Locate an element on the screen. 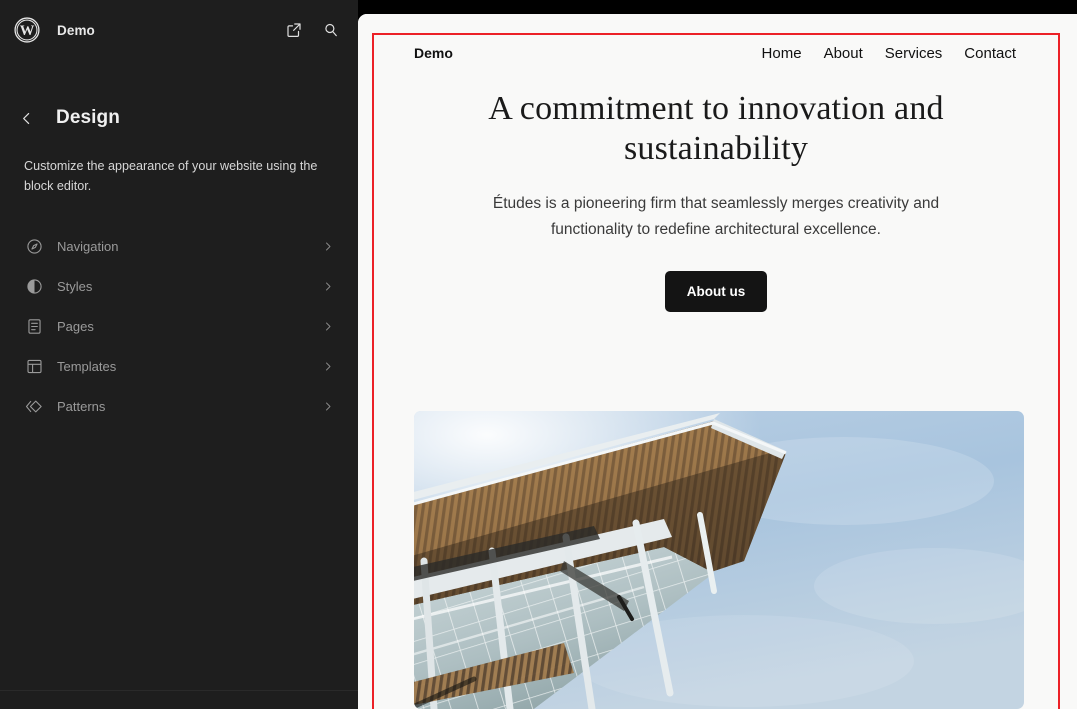  page-title: Design is located at coordinates (88, 117).